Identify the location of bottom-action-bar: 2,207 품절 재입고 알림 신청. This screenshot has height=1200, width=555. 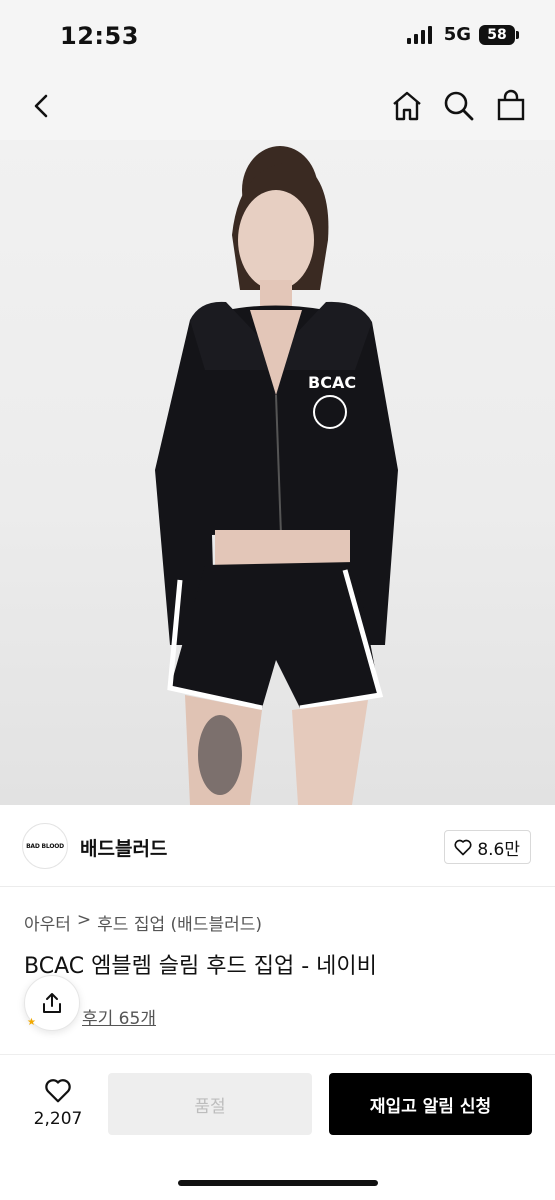
(277, 1127).